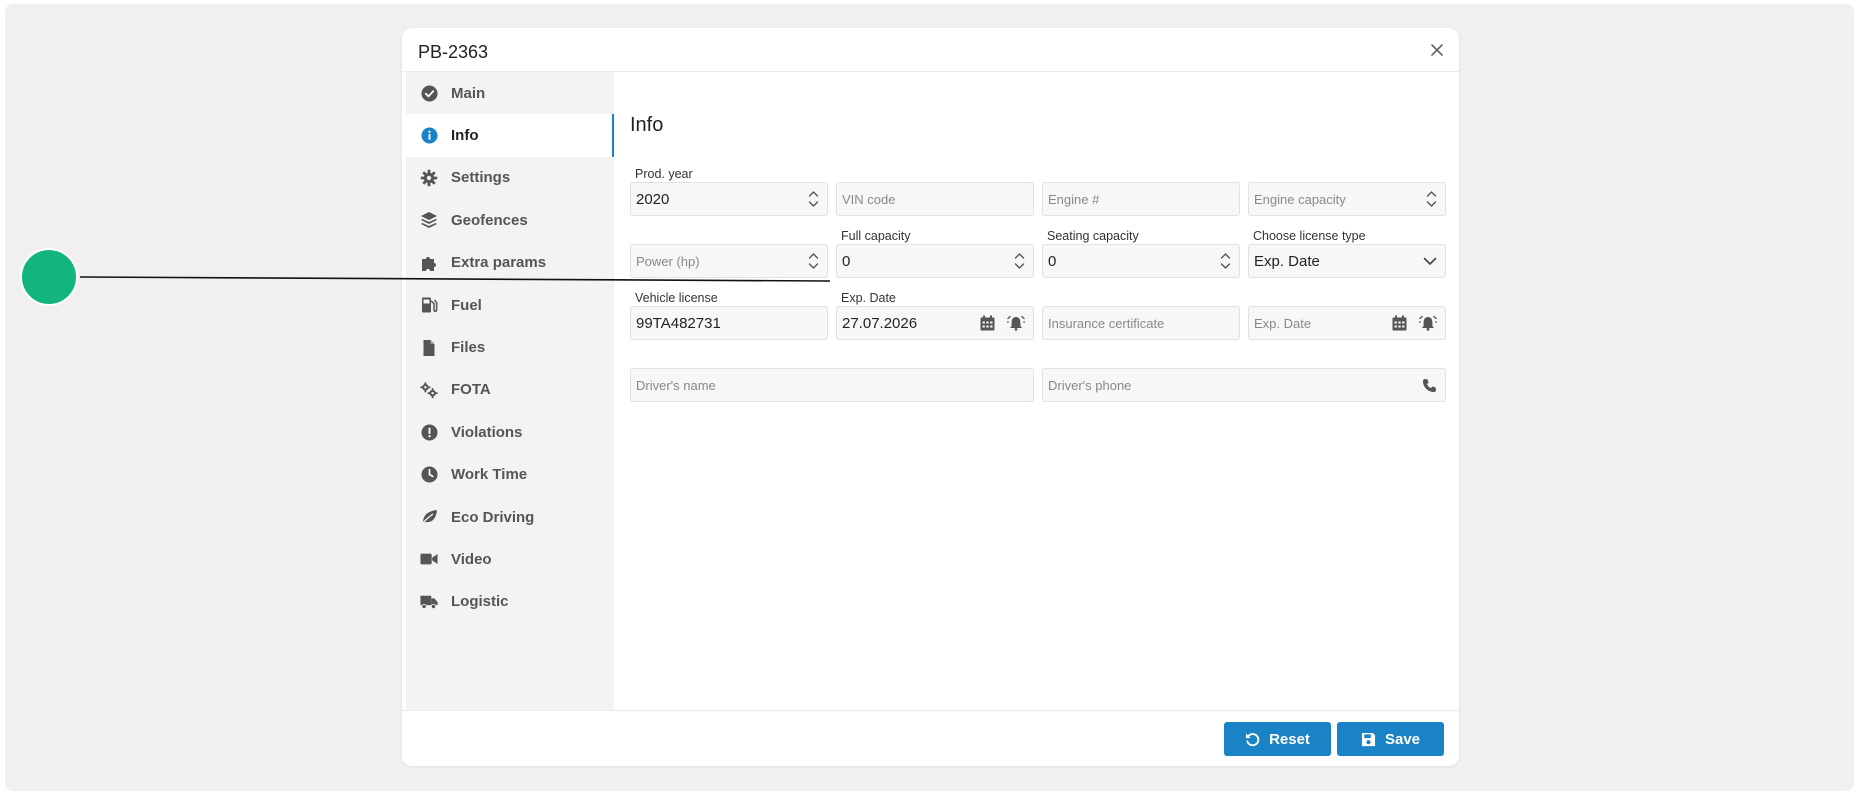  Describe the element at coordinates (49, 277) in the screenshot. I see `pointer-marker` at that location.